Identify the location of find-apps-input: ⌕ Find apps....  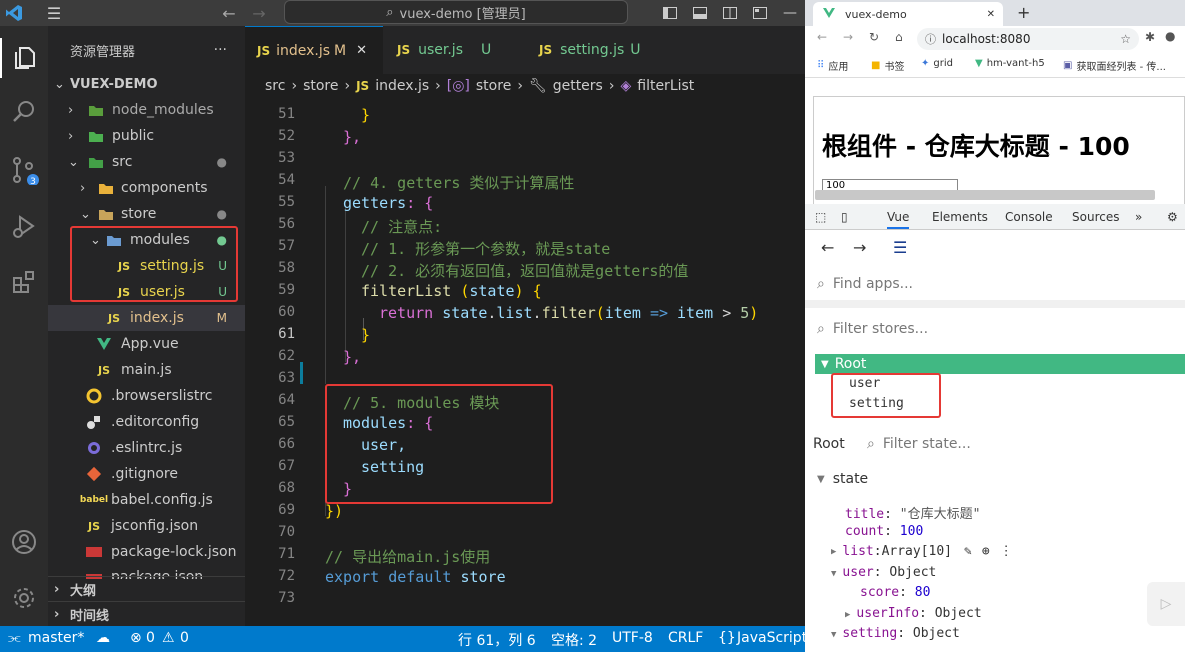
(995, 284).